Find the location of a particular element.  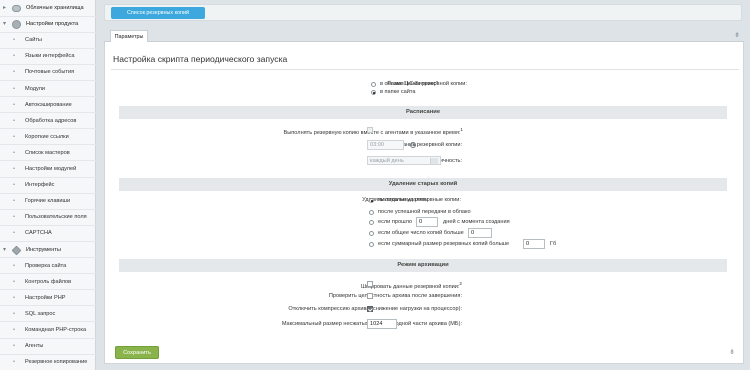

sidebar-item-label: Модули is located at coordinates (35, 88).